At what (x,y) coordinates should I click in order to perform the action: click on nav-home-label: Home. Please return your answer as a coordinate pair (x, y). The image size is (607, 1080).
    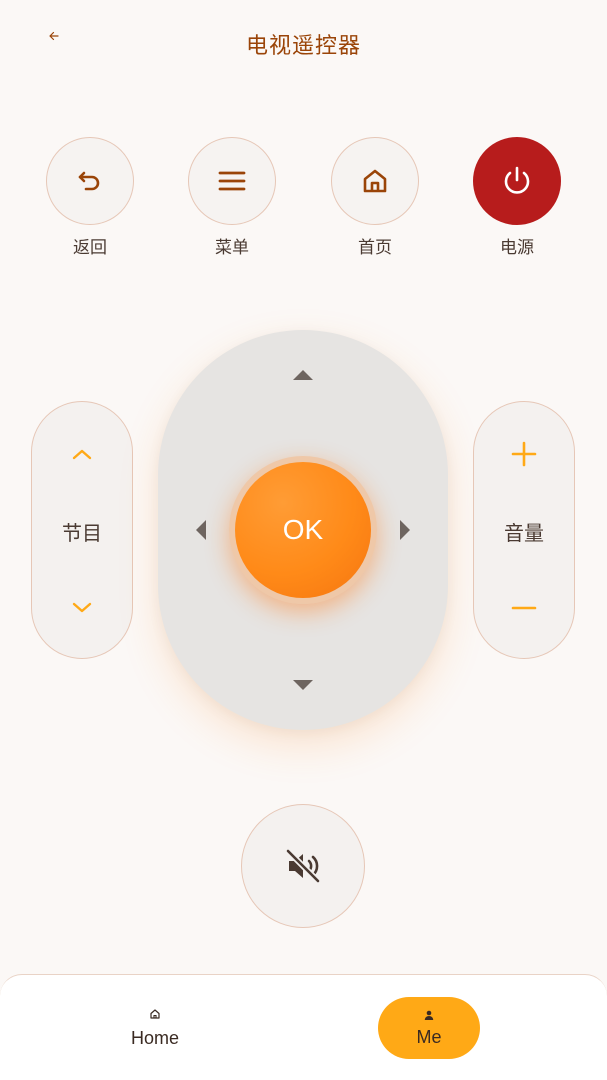
    Looking at the image, I should click on (154, 1037).